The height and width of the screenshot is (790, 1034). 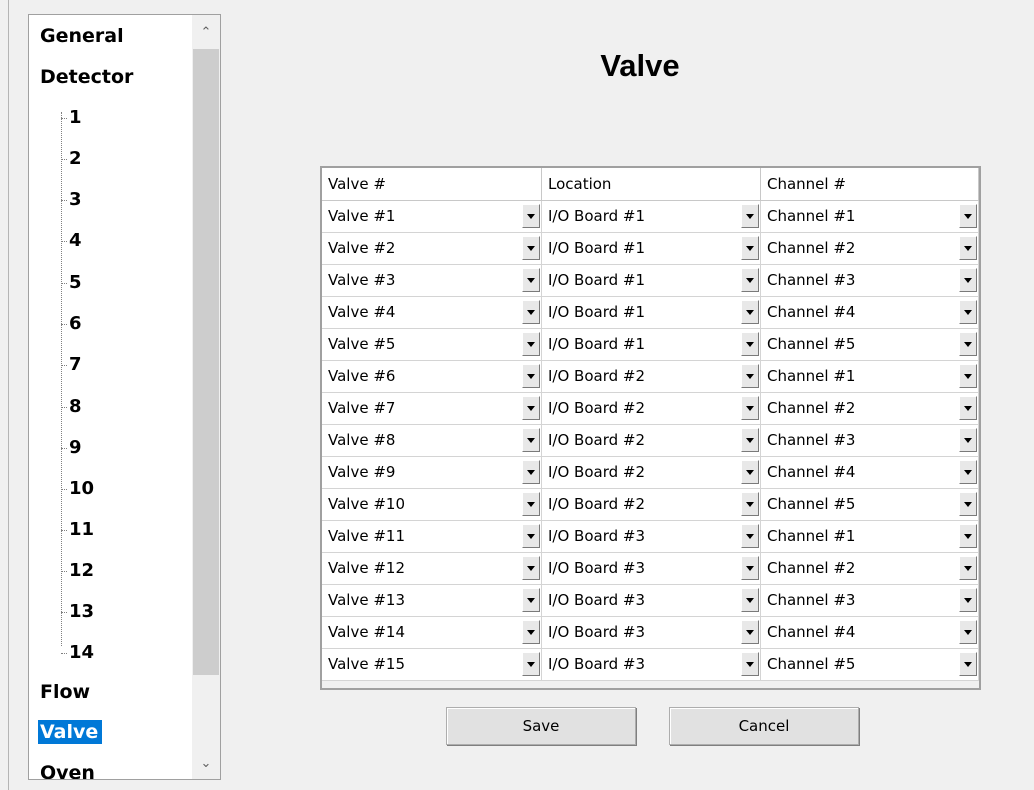 I want to click on tree-scrollbar: ⌃ ⌄, so click(x=206, y=397).